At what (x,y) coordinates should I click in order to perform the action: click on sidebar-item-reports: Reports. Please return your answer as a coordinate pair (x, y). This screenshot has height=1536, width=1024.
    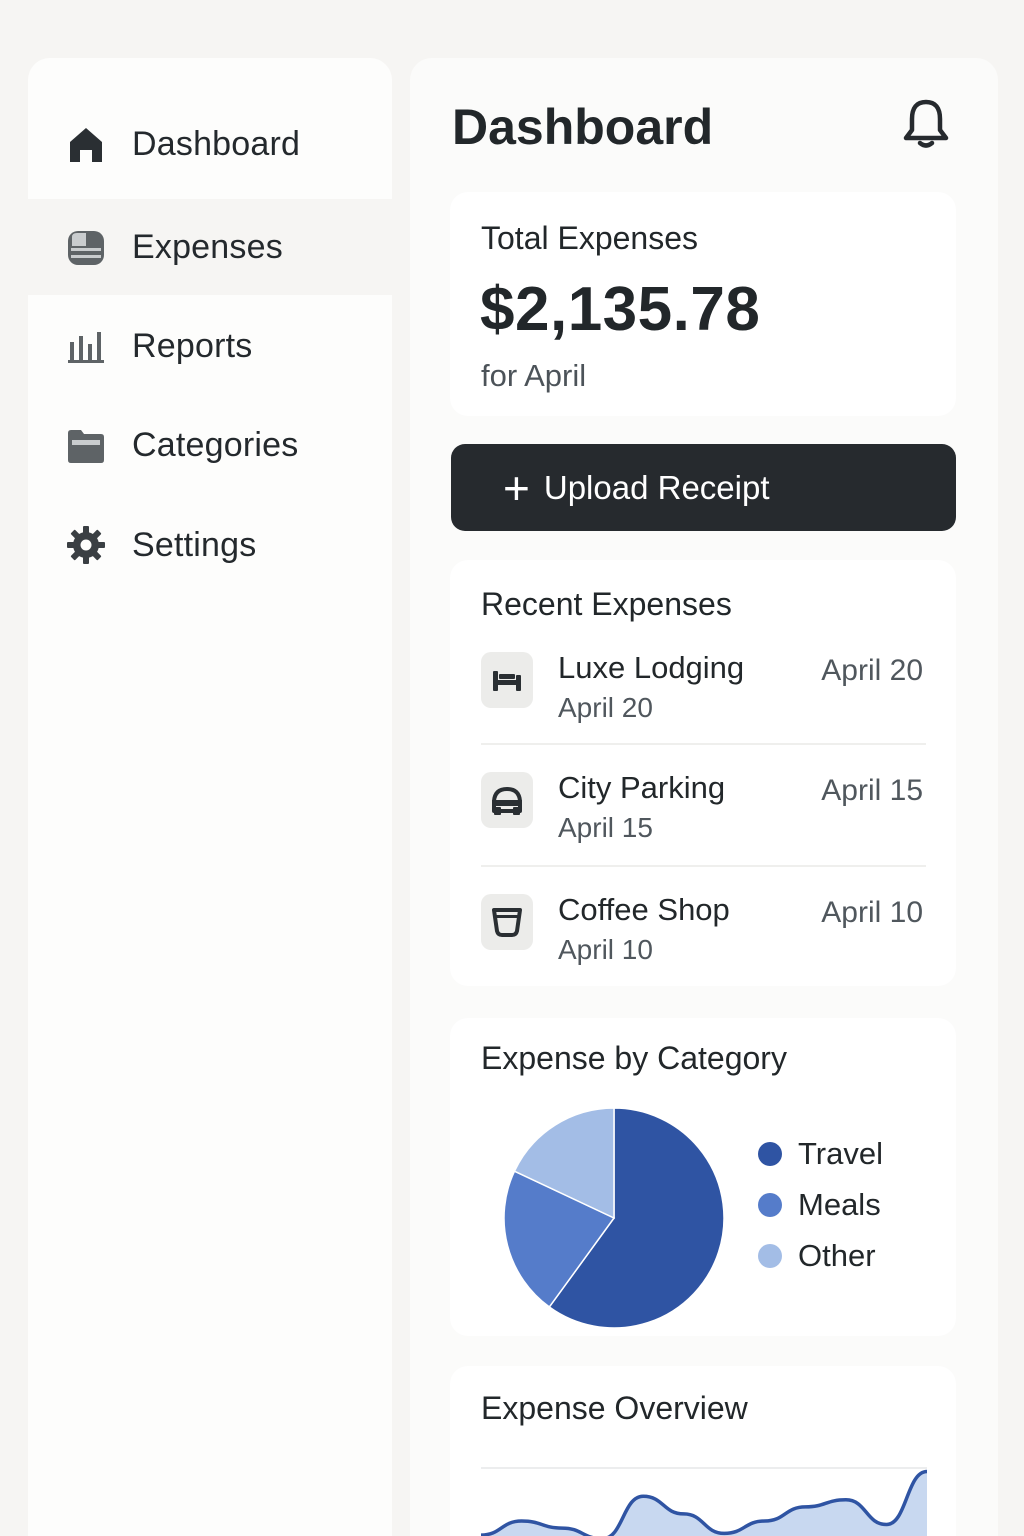
    Looking at the image, I should click on (210, 346).